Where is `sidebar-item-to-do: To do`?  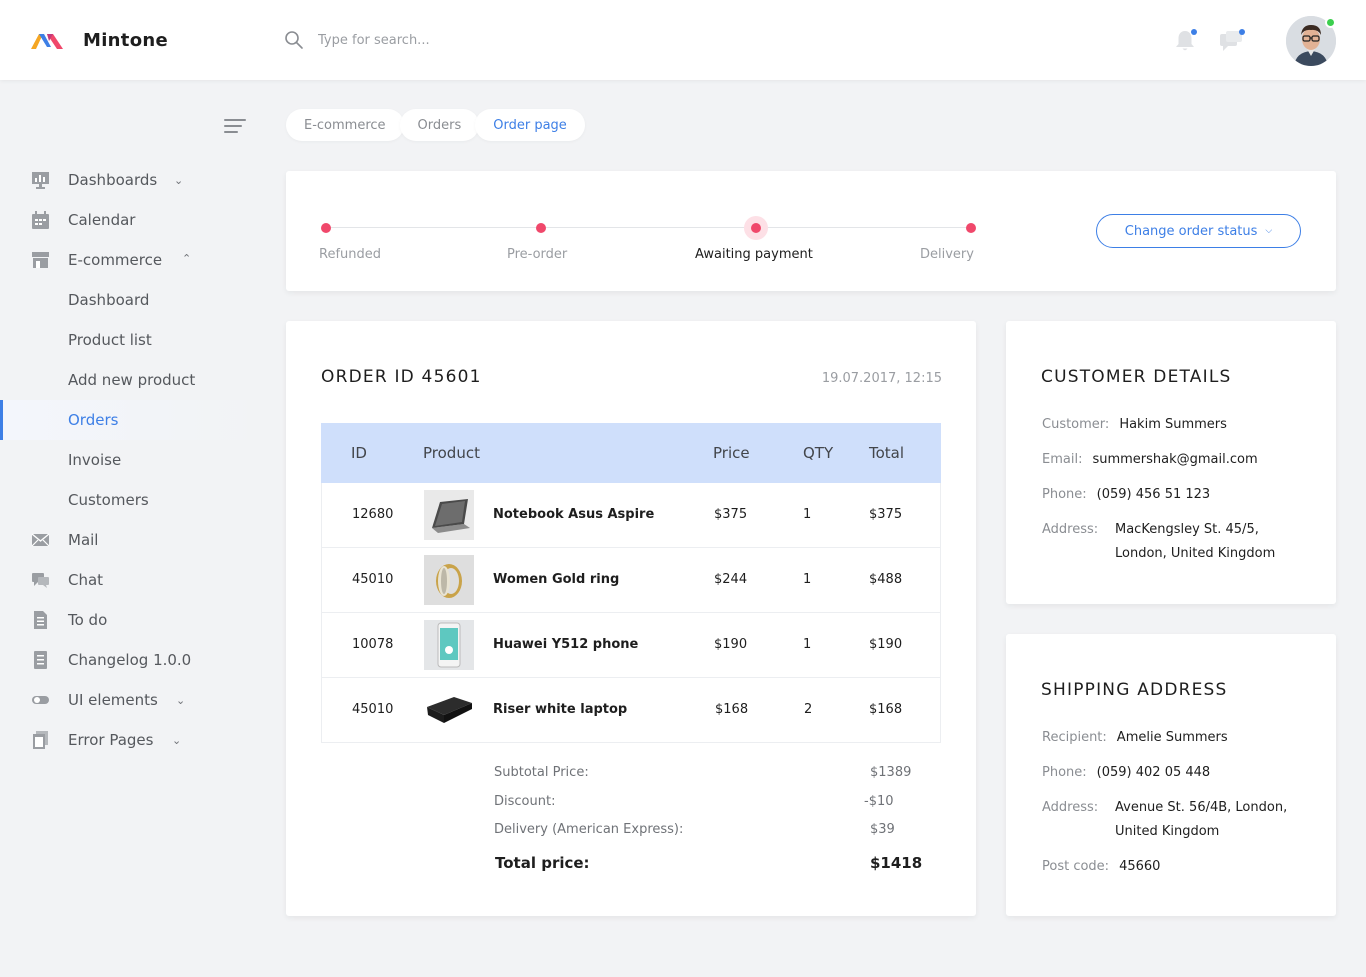 sidebar-item-to-do: To do is located at coordinates (130, 620).